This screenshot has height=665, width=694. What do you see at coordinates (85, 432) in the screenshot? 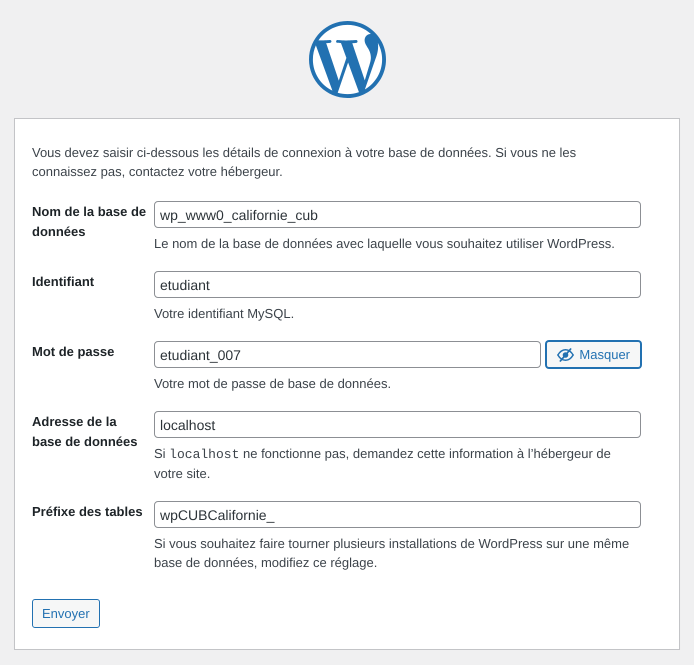
I see `field-label: Adresse de la base de données` at bounding box center [85, 432].